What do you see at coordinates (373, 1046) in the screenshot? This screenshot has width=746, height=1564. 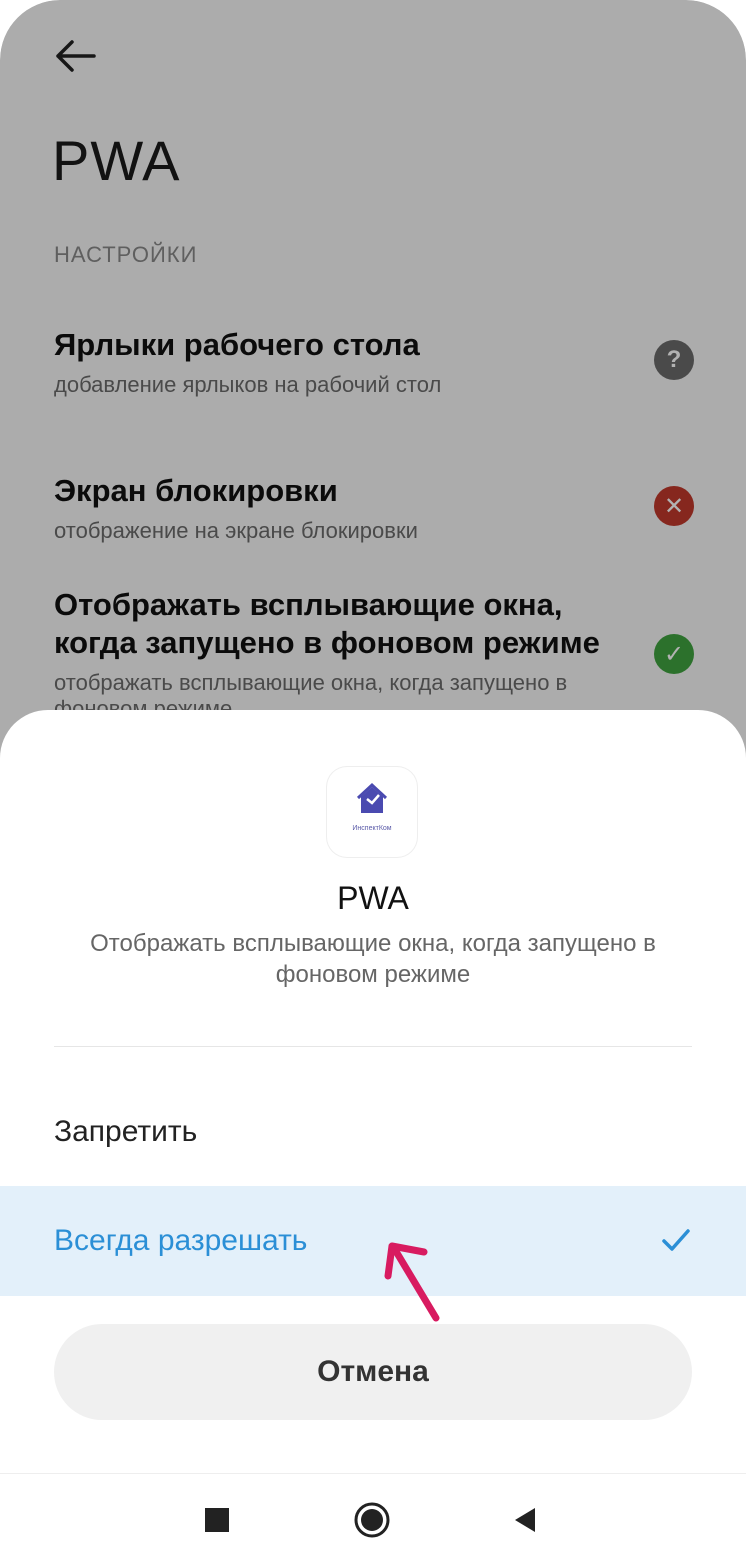 I see `divider` at bounding box center [373, 1046].